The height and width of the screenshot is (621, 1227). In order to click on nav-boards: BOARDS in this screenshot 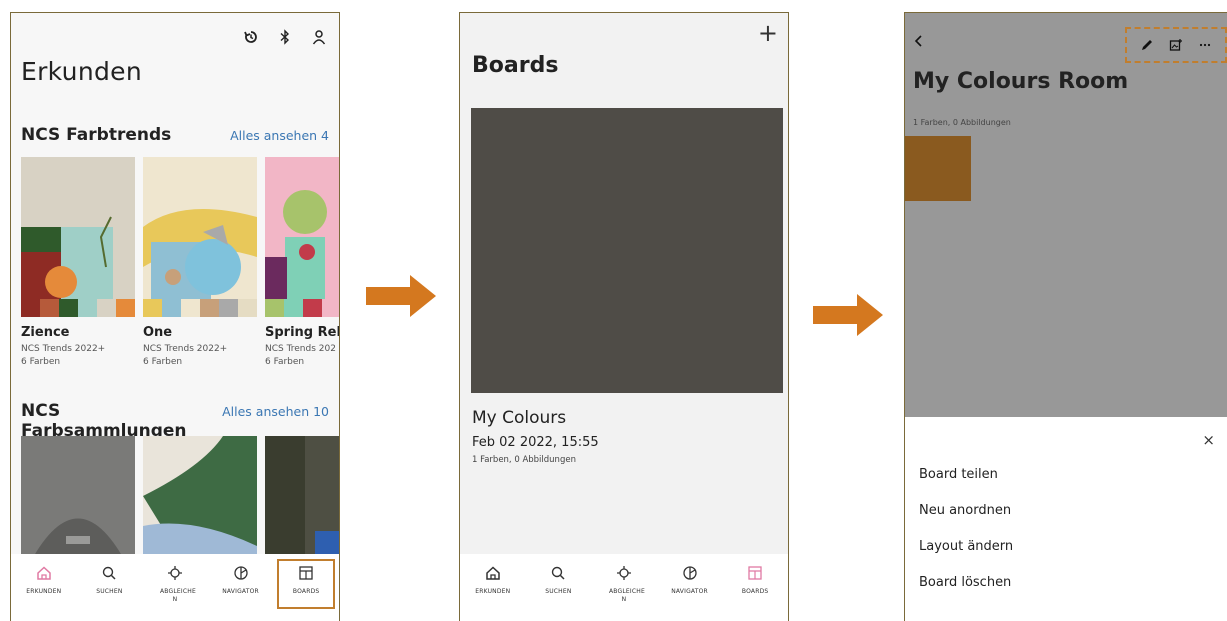, I will do `click(755, 580)`.